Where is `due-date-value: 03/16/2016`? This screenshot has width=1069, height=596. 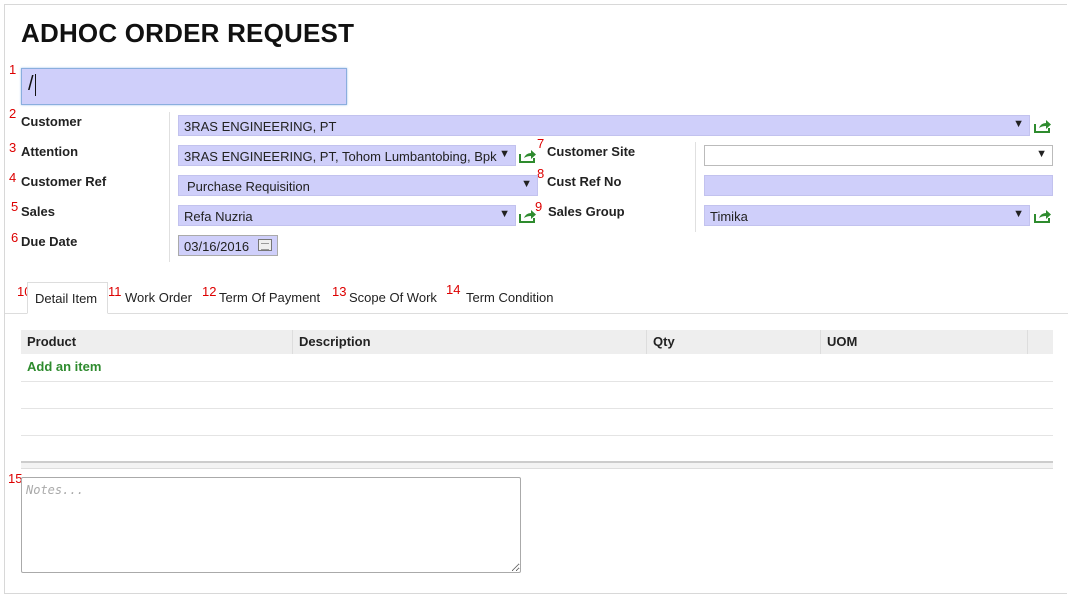
due-date-value: 03/16/2016 is located at coordinates (217, 246).